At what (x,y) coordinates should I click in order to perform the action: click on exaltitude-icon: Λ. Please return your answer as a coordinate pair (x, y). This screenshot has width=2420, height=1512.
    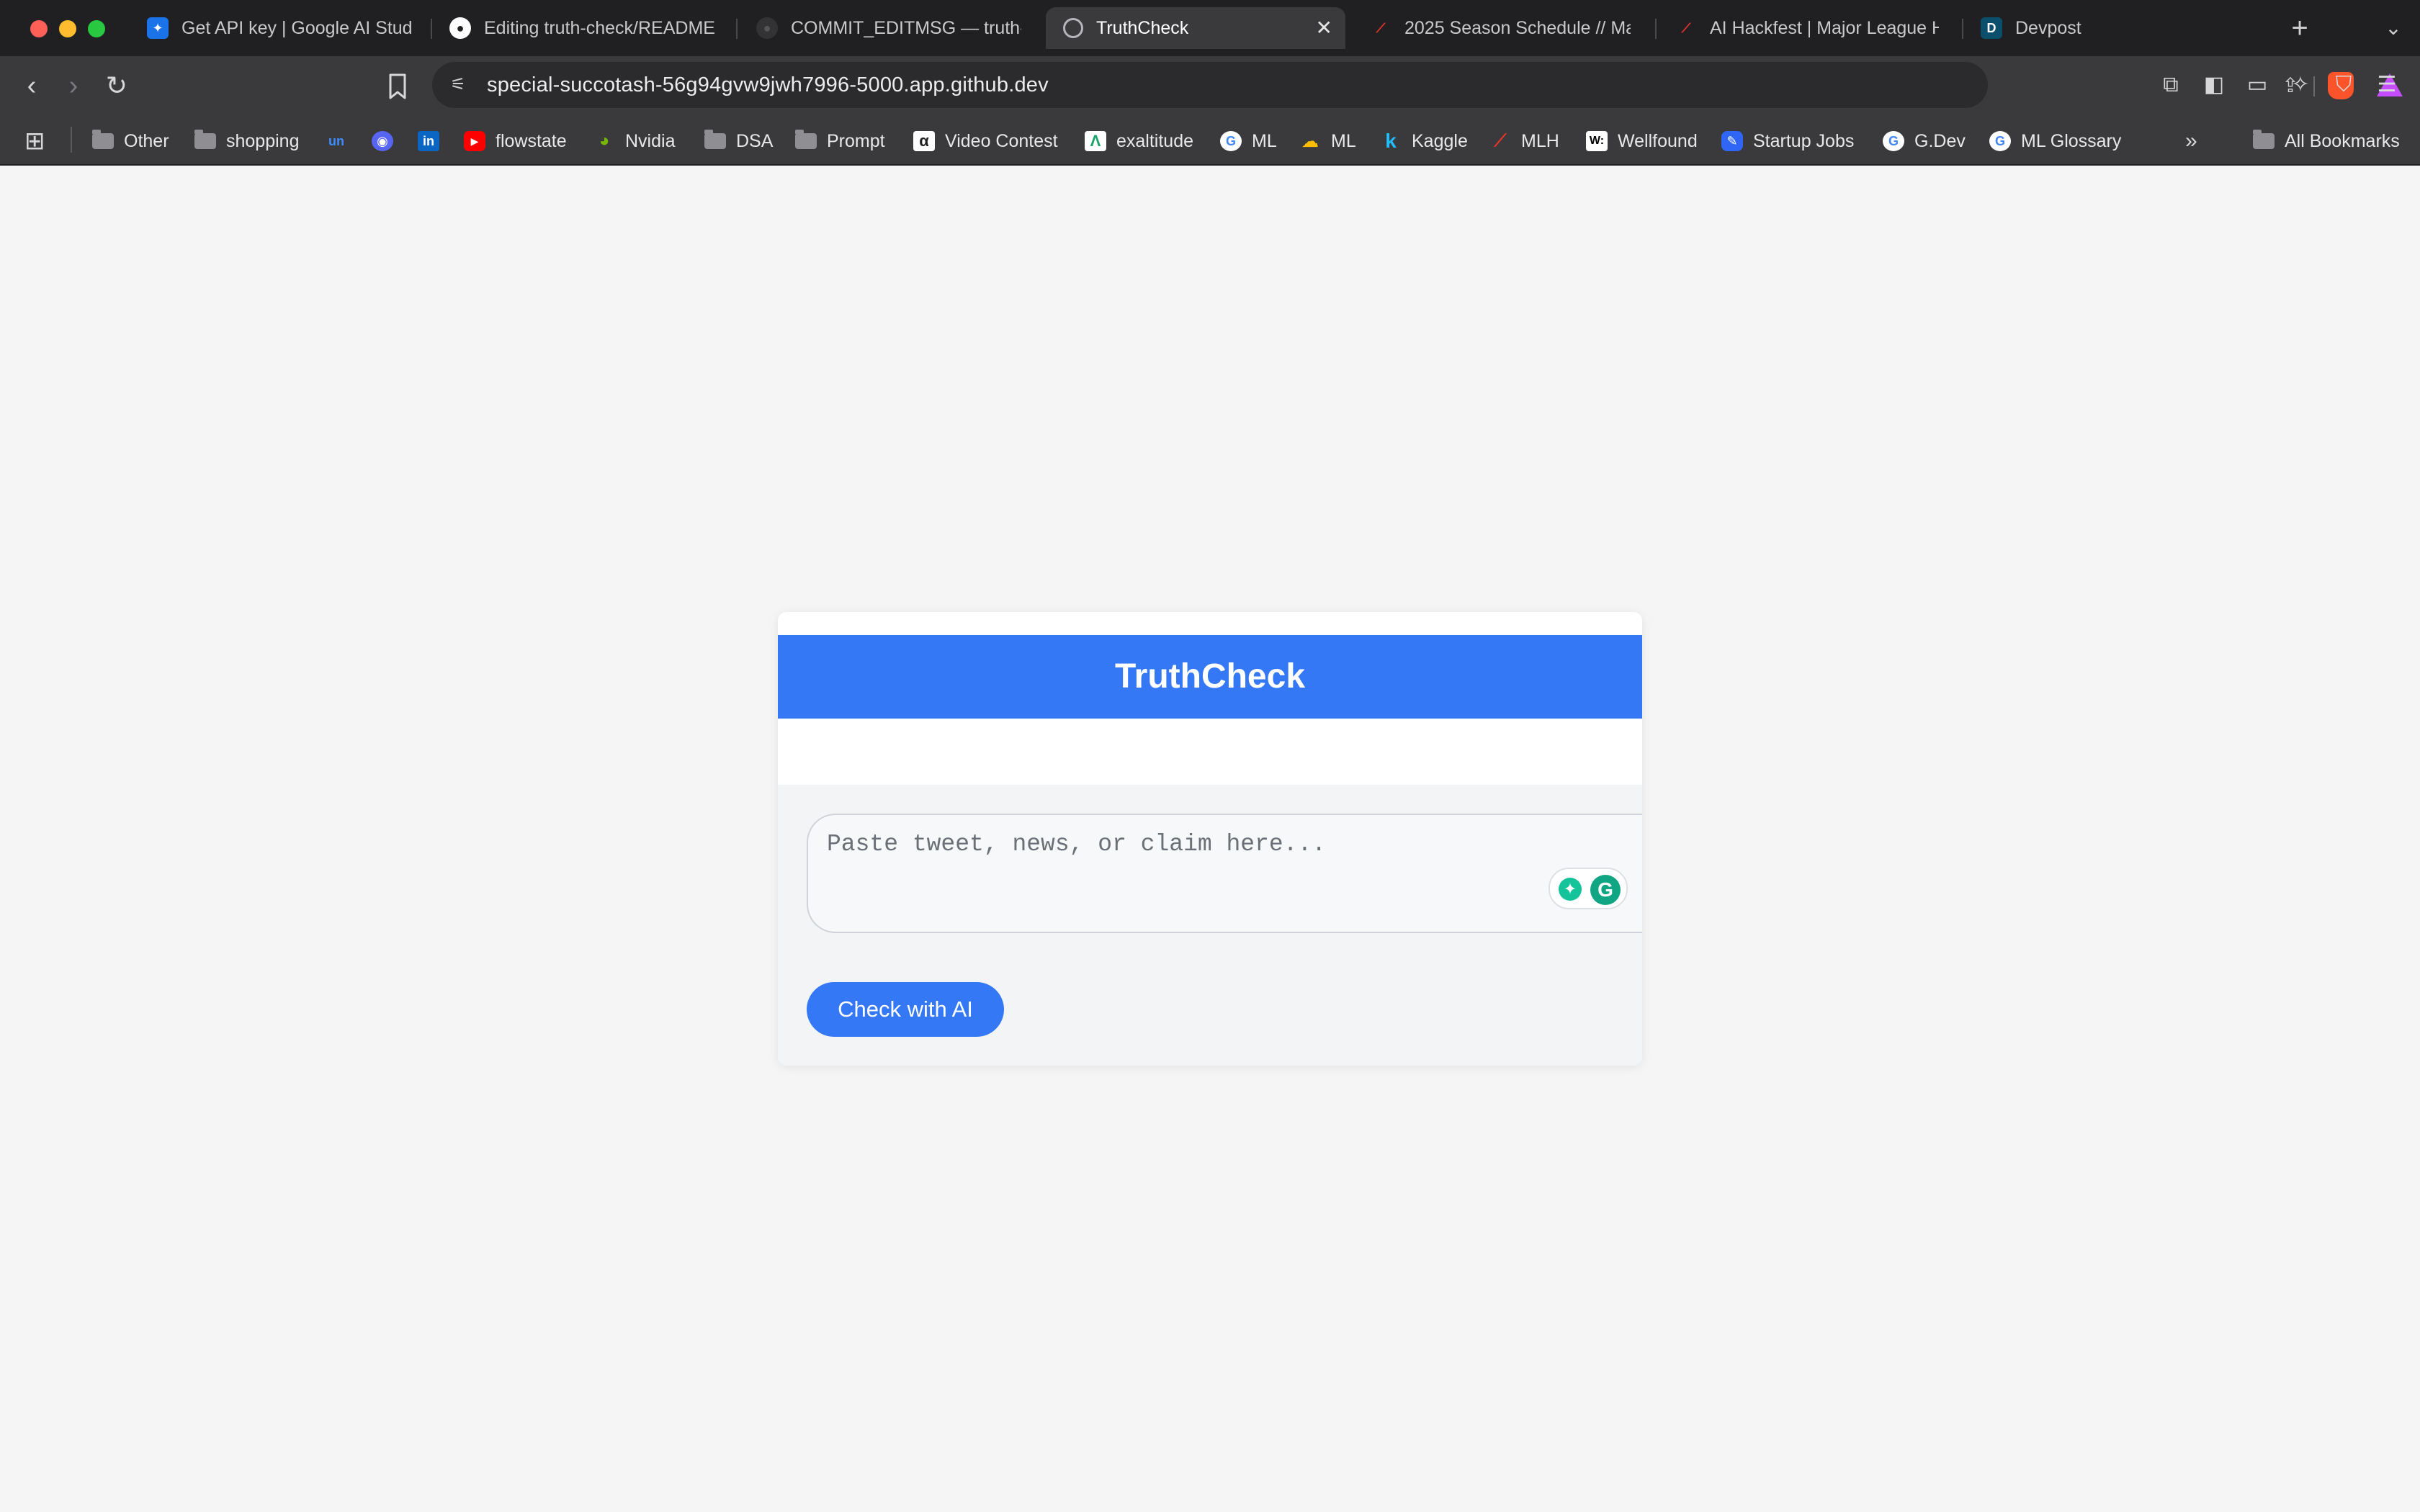
    Looking at the image, I should click on (1095, 141).